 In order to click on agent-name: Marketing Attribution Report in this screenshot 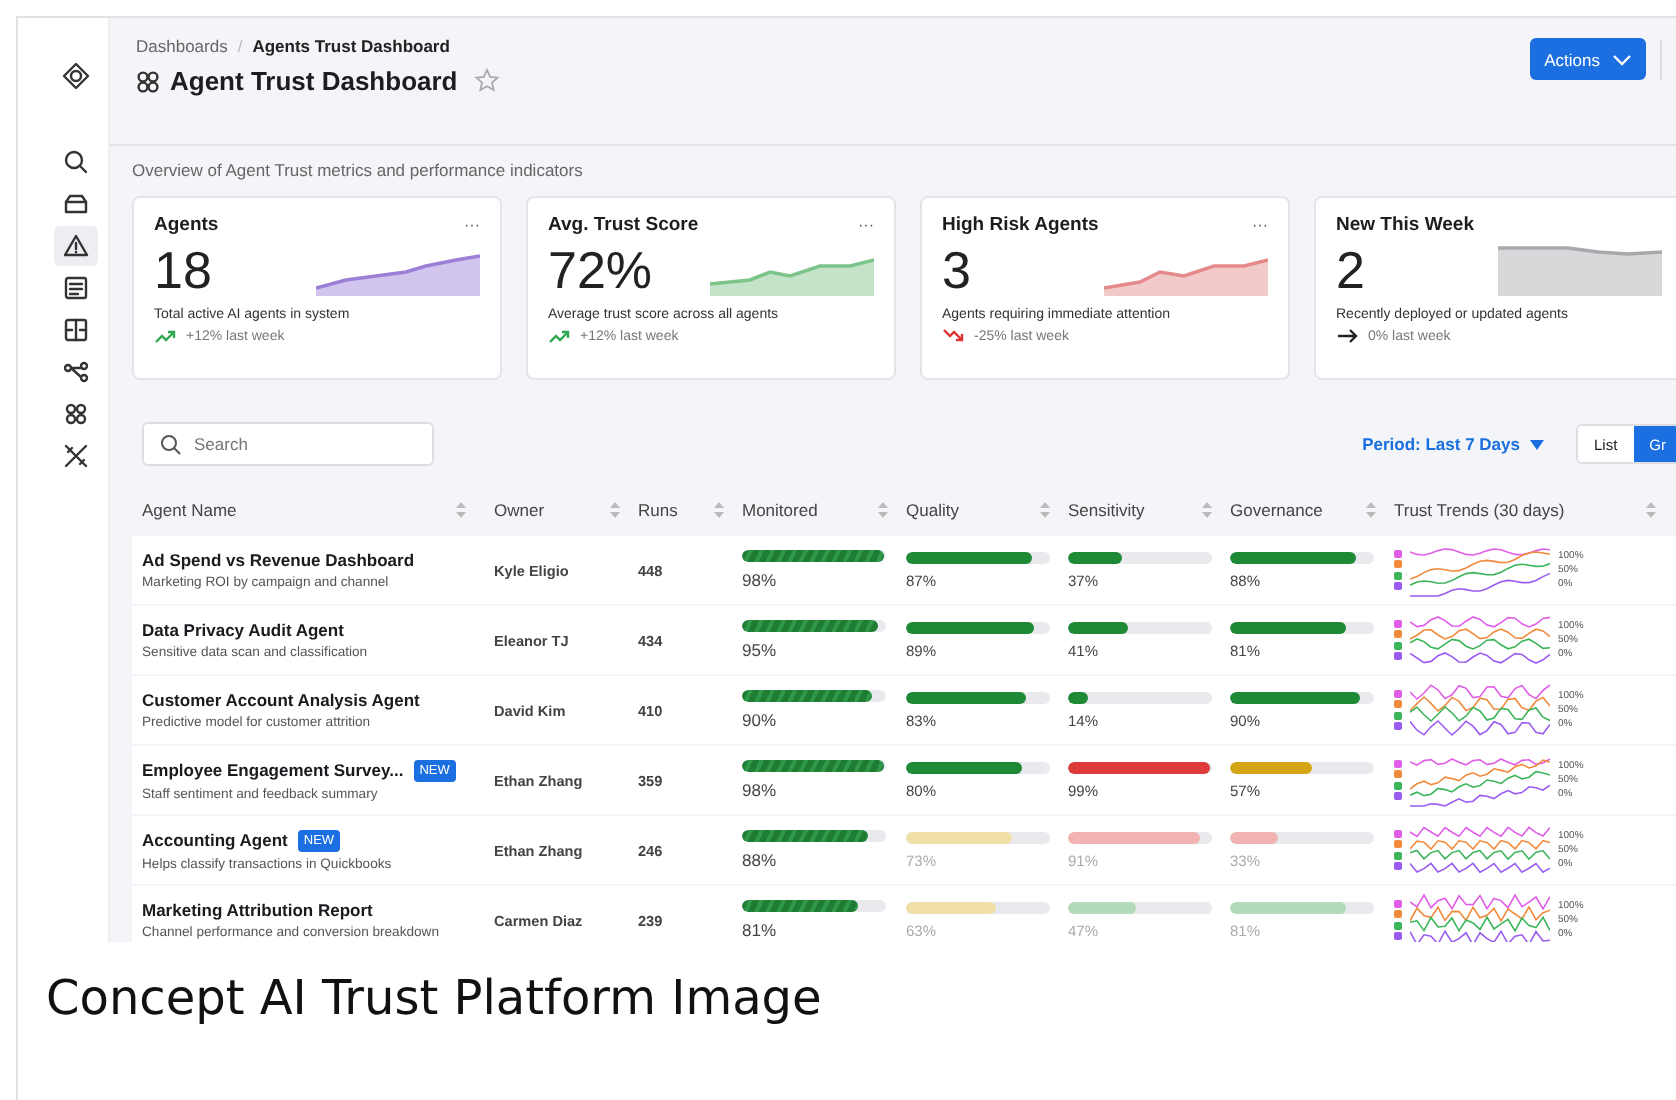, I will do `click(257, 910)`.